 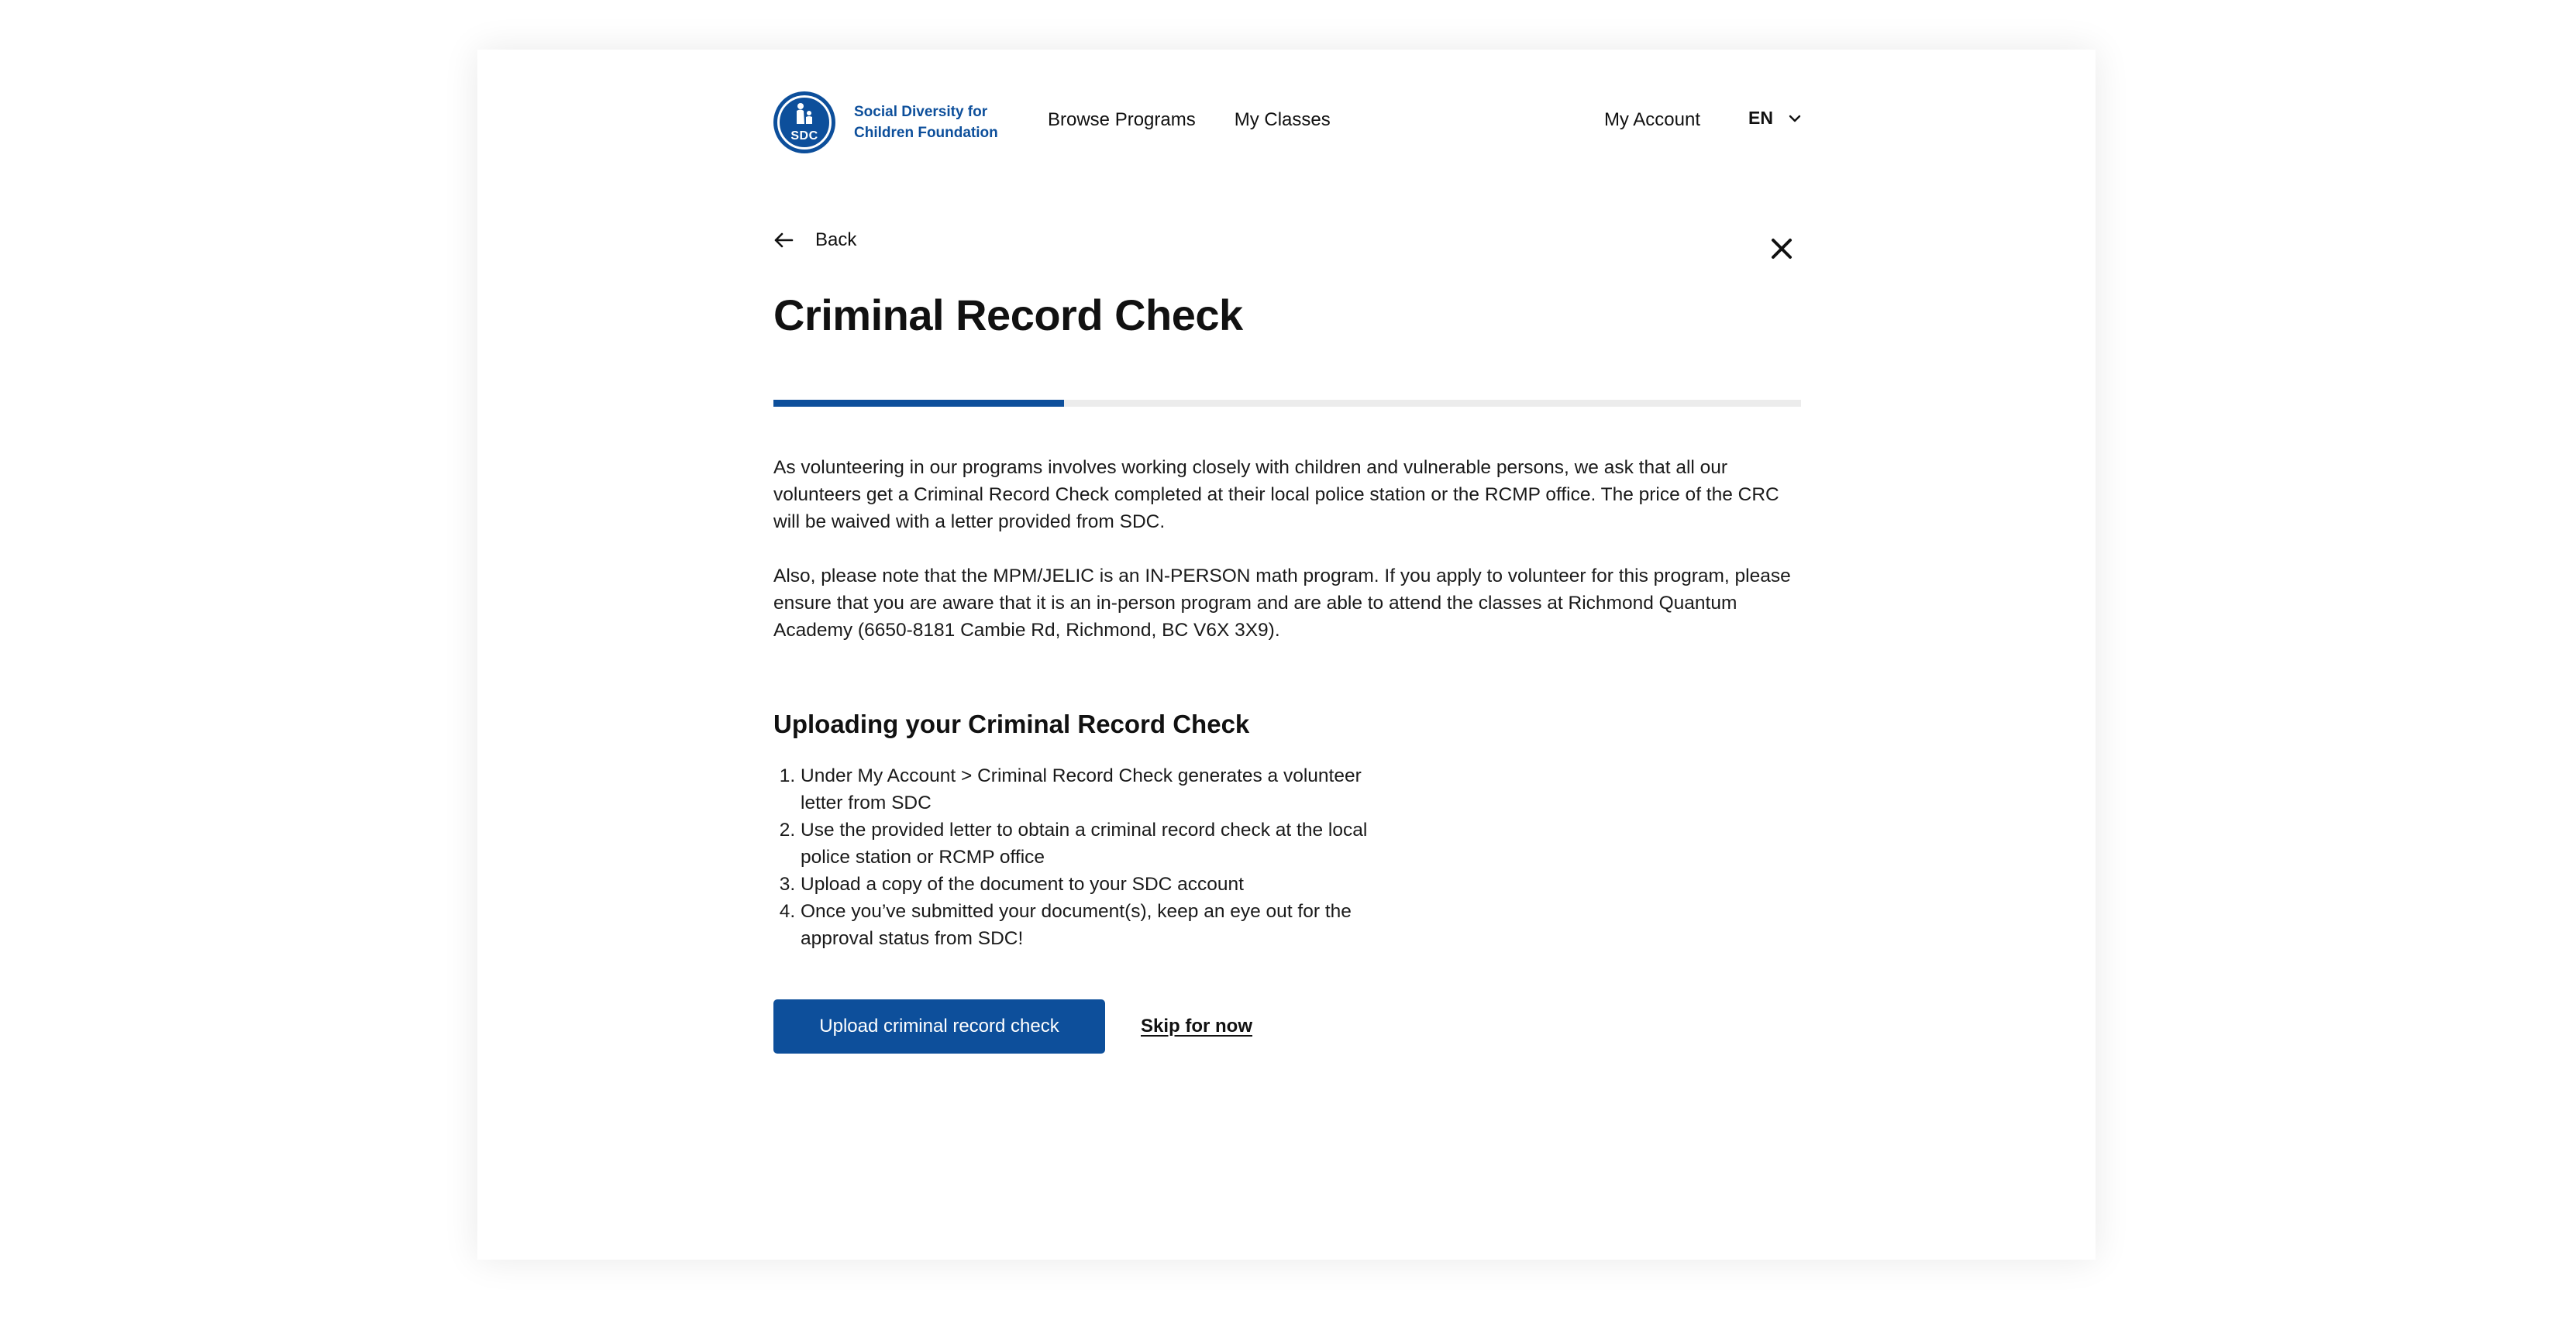 I want to click on upload-criminal-record-check-button: Upload criminal record check, so click(x=939, y=1026).